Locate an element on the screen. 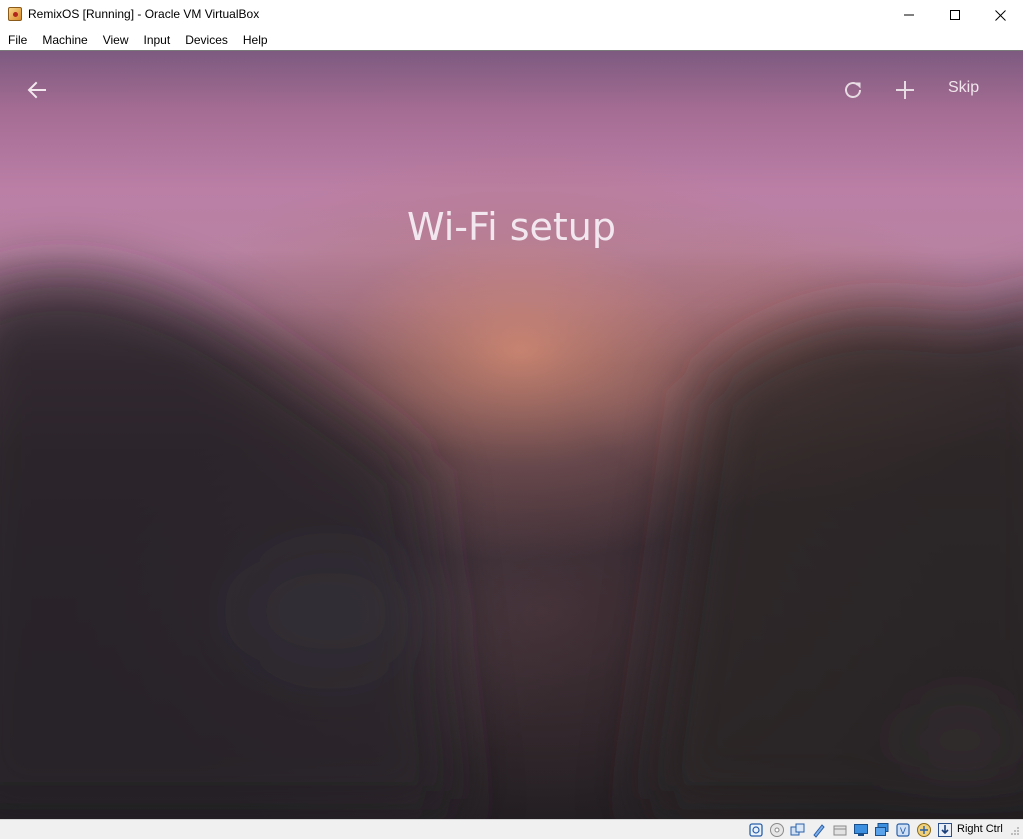 The image size is (1023, 839). optical-drive-icon is located at coordinates (777, 830).